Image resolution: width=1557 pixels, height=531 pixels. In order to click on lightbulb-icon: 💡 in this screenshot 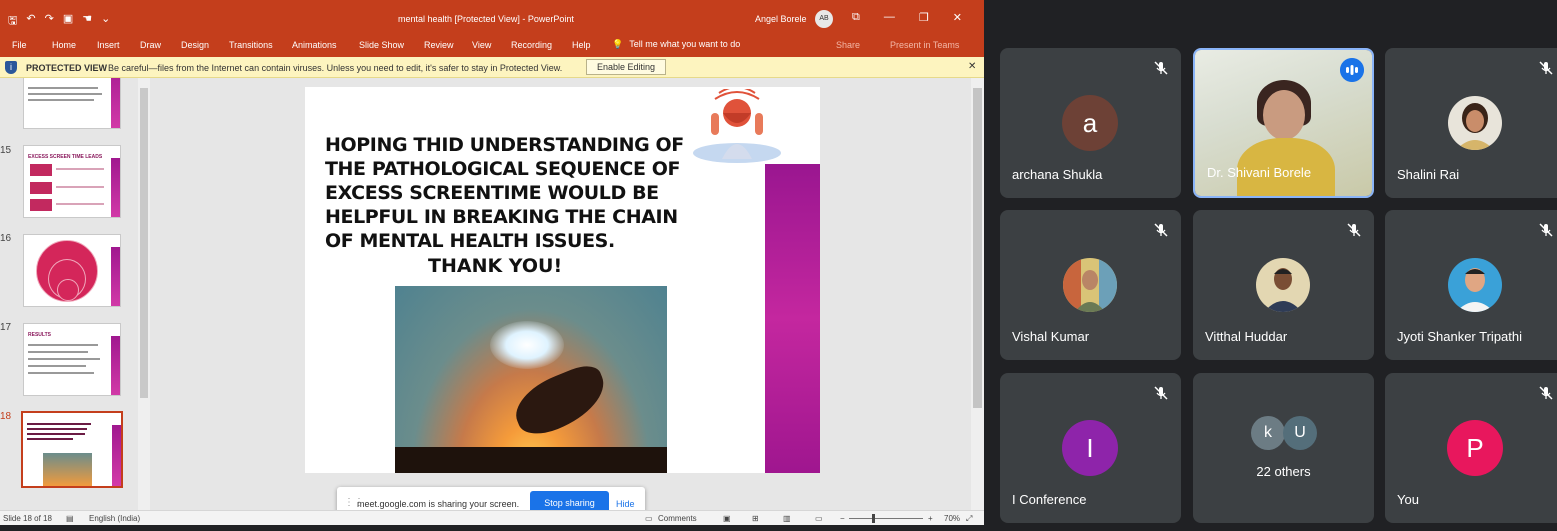, I will do `click(618, 44)`.